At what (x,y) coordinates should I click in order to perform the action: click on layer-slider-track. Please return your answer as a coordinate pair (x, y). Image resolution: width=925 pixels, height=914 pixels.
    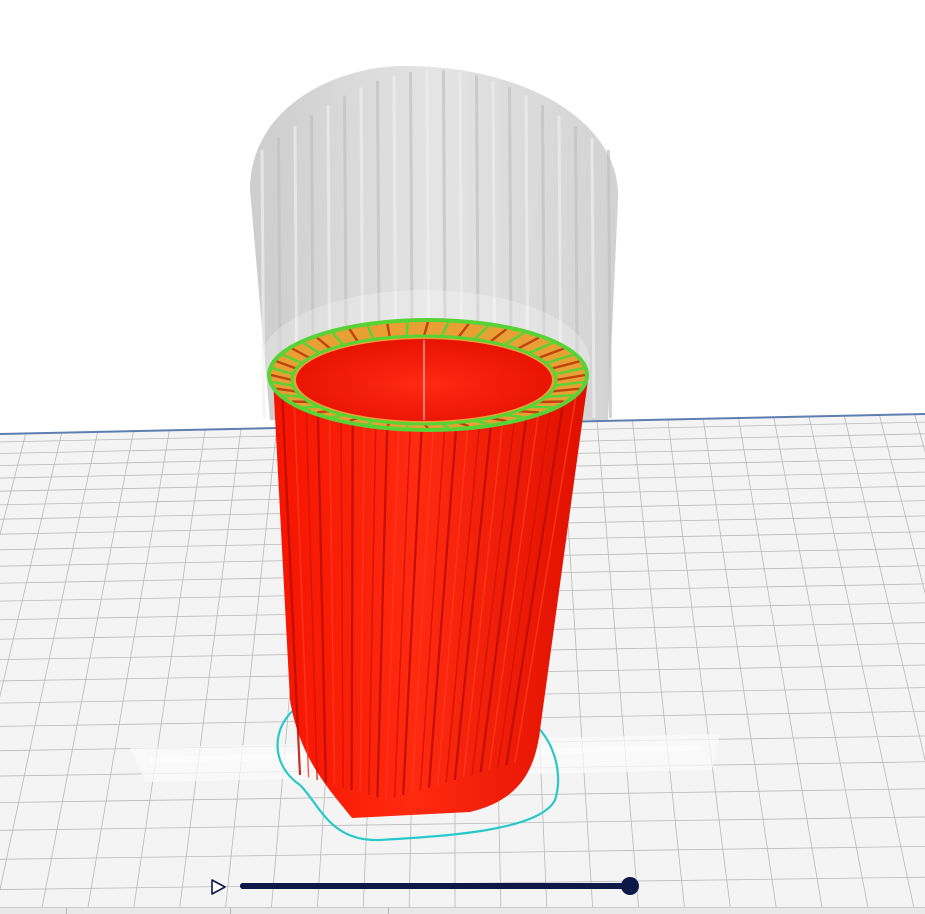
    Looking at the image, I should click on (435, 886).